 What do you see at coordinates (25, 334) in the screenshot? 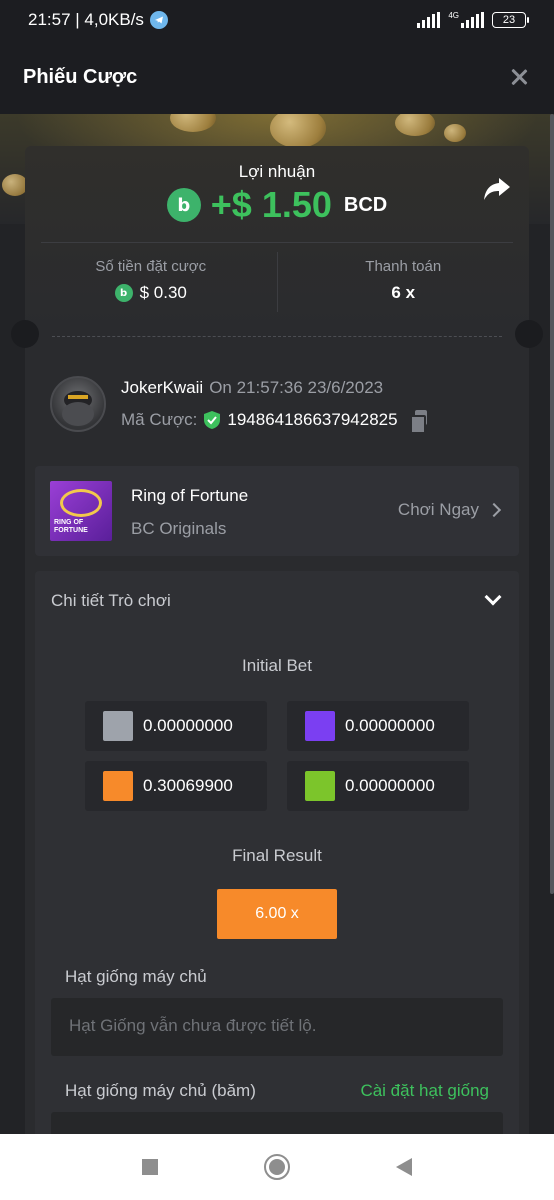
I see `ticket-notch-left` at bounding box center [25, 334].